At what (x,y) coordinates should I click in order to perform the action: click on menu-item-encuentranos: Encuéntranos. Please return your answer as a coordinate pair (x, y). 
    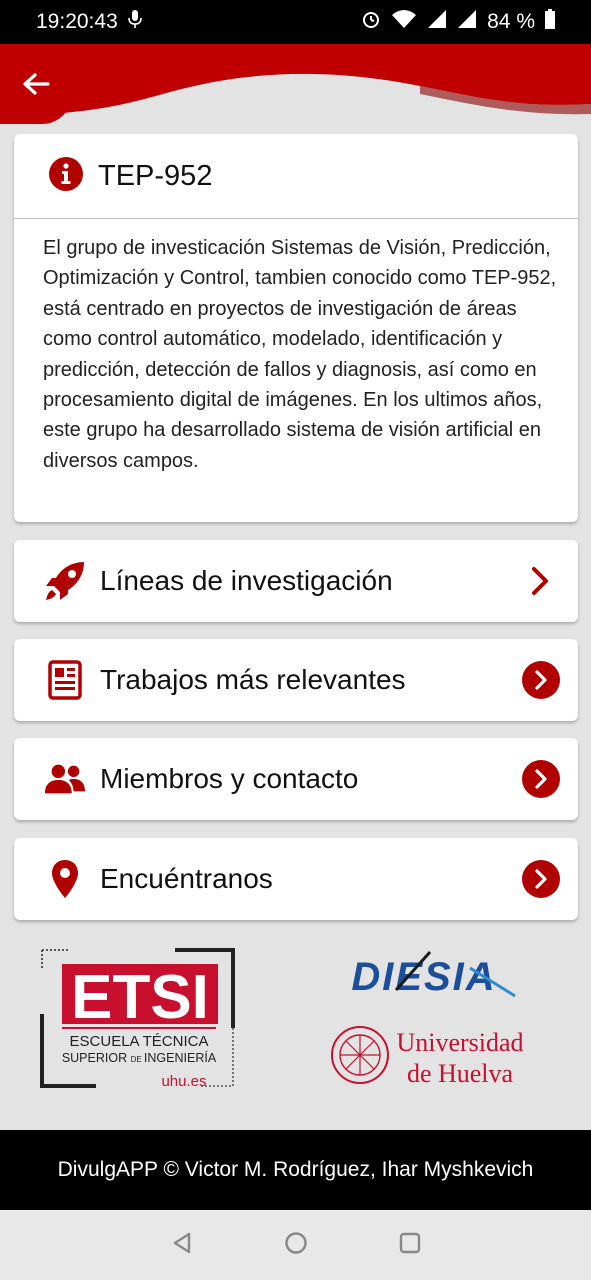
    Looking at the image, I should click on (296, 879).